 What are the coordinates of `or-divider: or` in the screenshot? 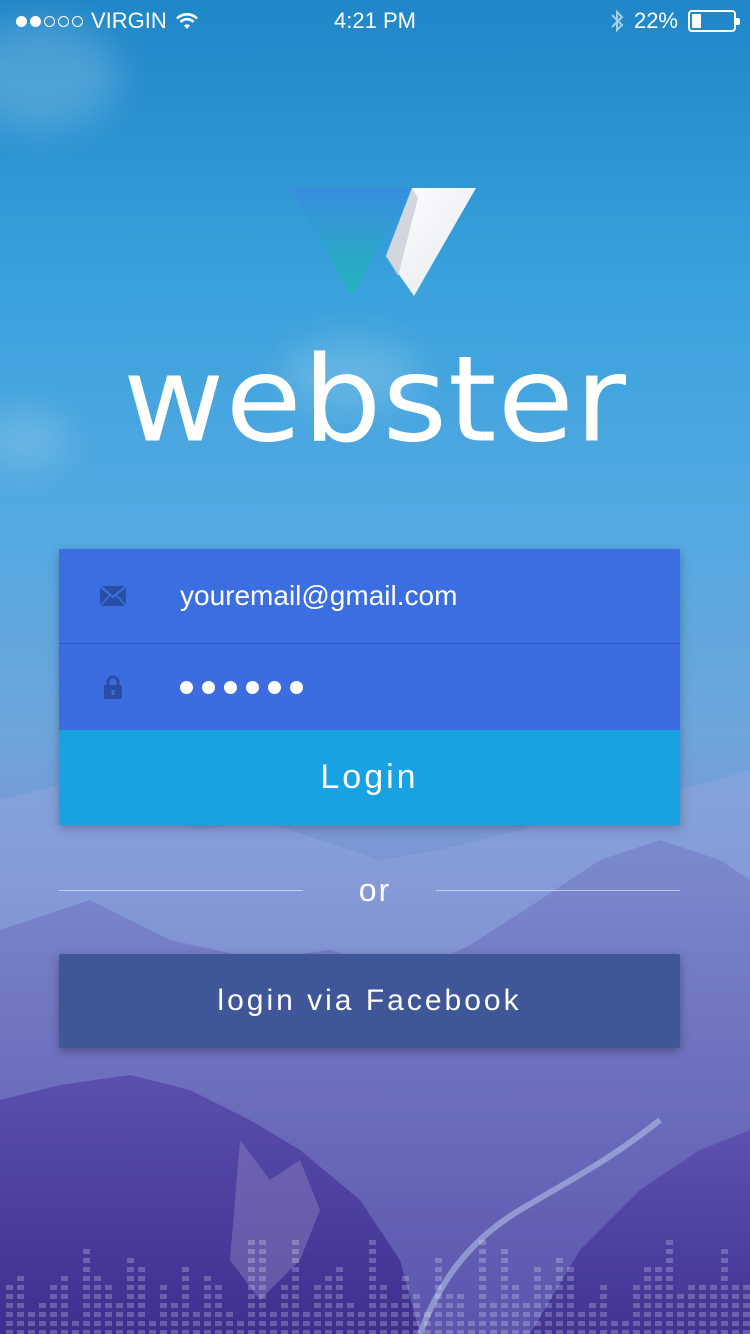 It's located at (375, 890).